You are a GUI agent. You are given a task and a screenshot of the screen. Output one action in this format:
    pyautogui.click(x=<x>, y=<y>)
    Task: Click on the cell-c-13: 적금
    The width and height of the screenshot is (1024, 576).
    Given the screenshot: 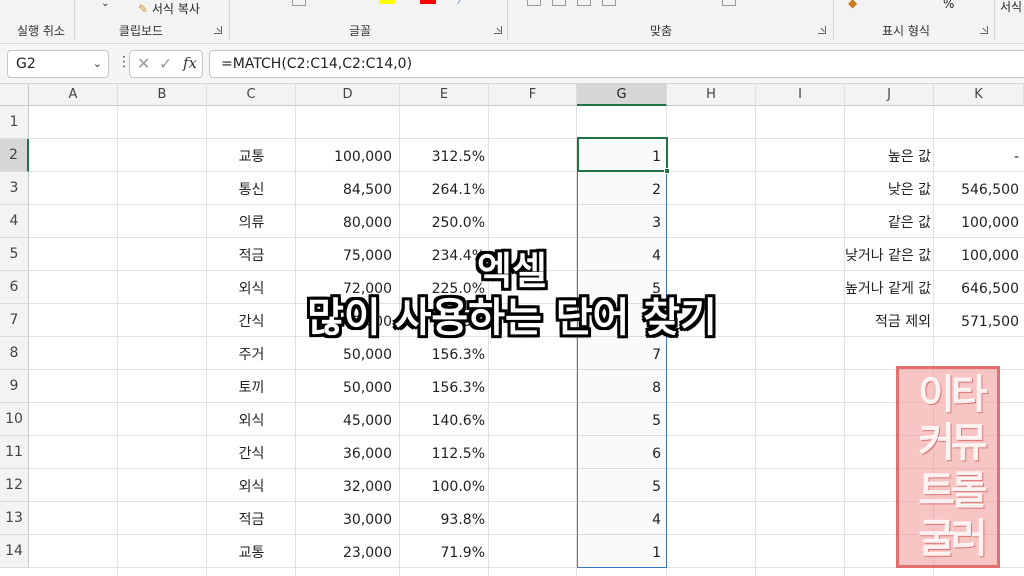 What is the action you would take?
    pyautogui.click(x=251, y=518)
    